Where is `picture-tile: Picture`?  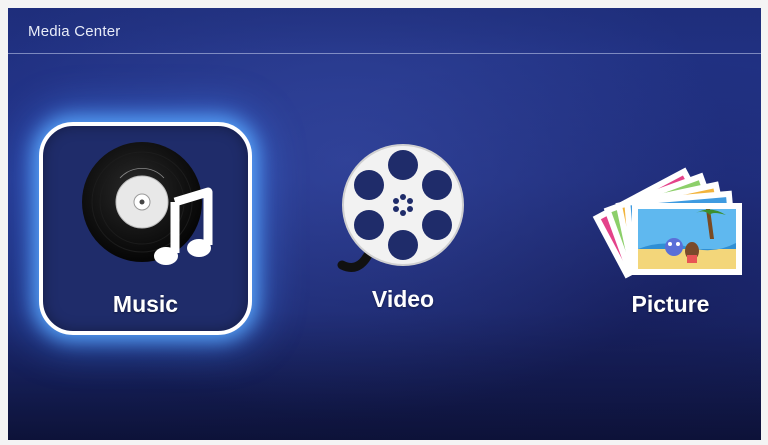 picture-tile: Picture is located at coordinates (670, 238).